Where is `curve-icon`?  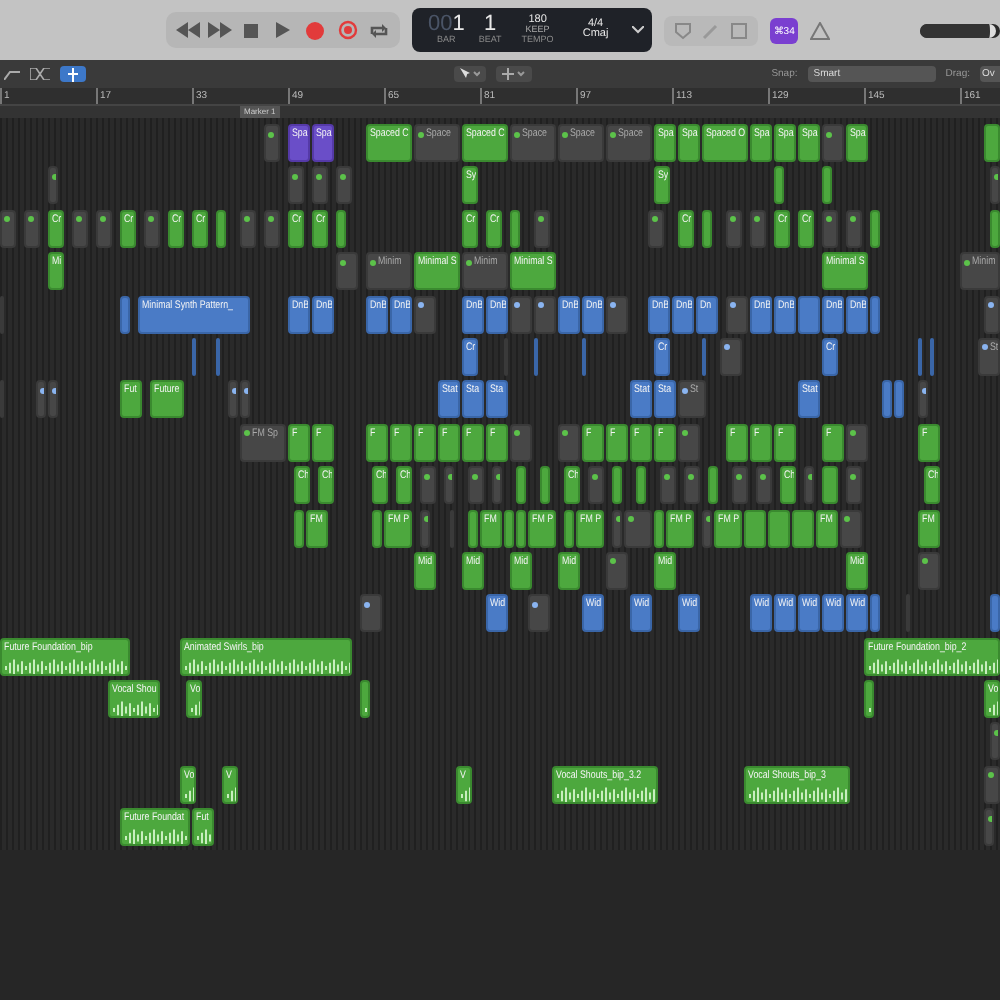 curve-icon is located at coordinates (12, 74).